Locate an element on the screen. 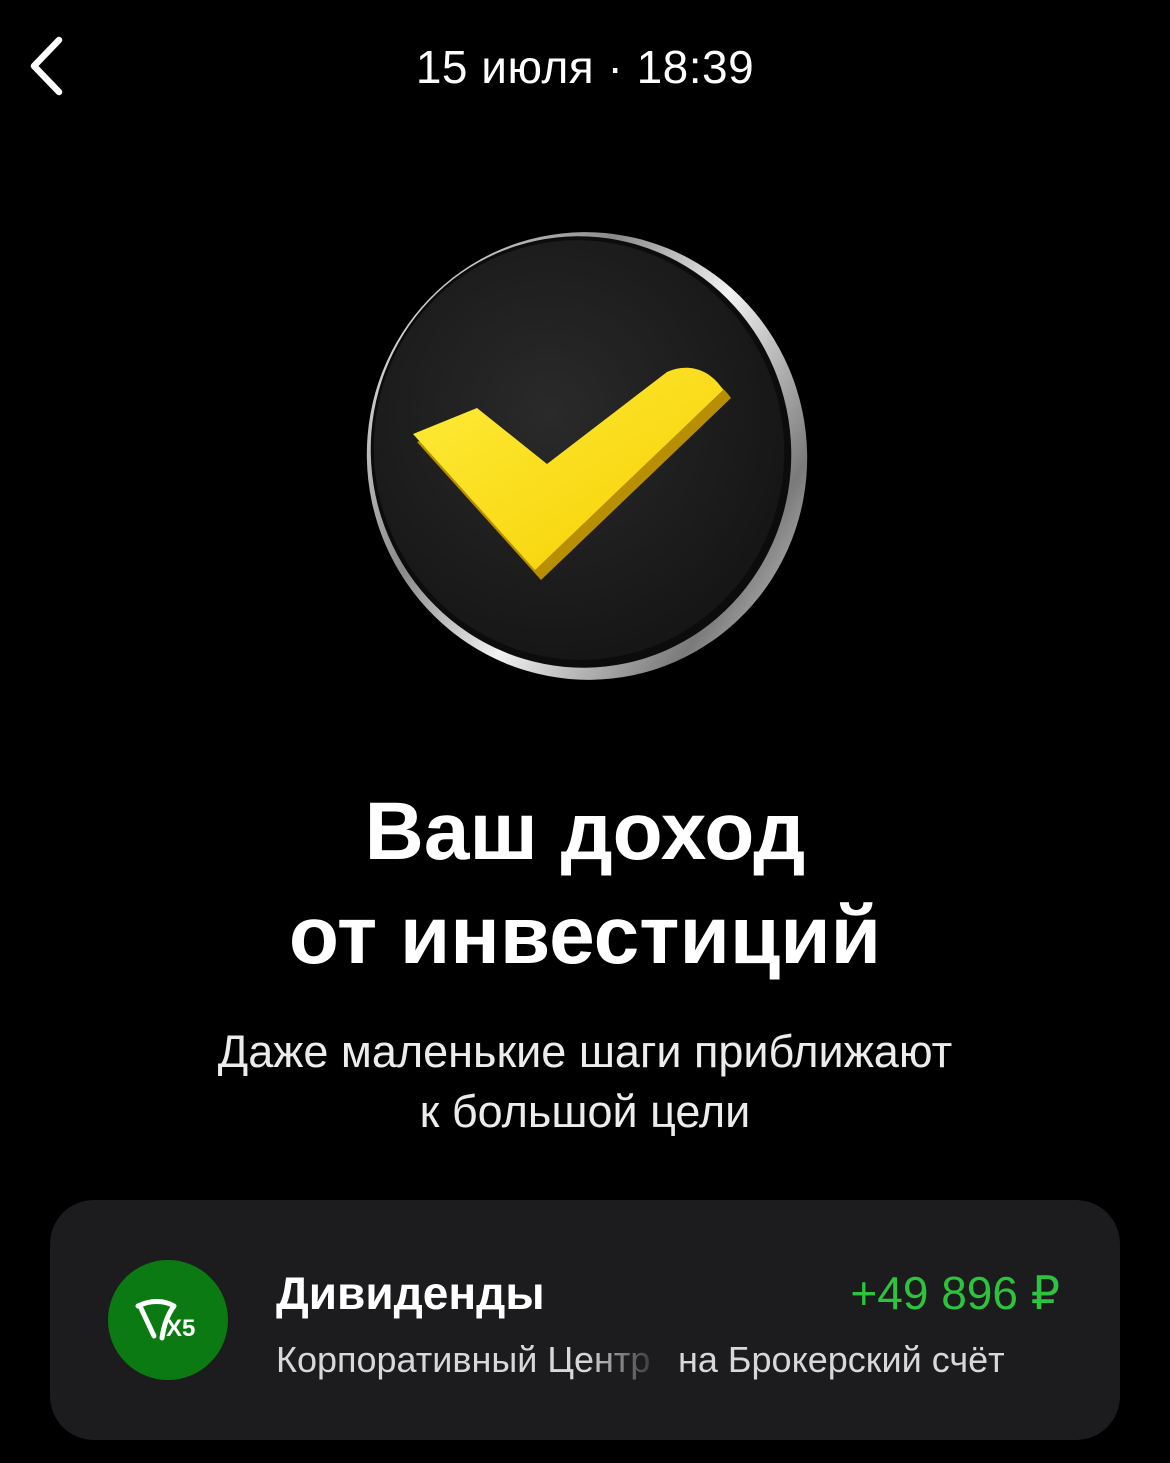 This screenshot has width=1170, height=1463. x5-logo-icon: X5 is located at coordinates (168, 1320).